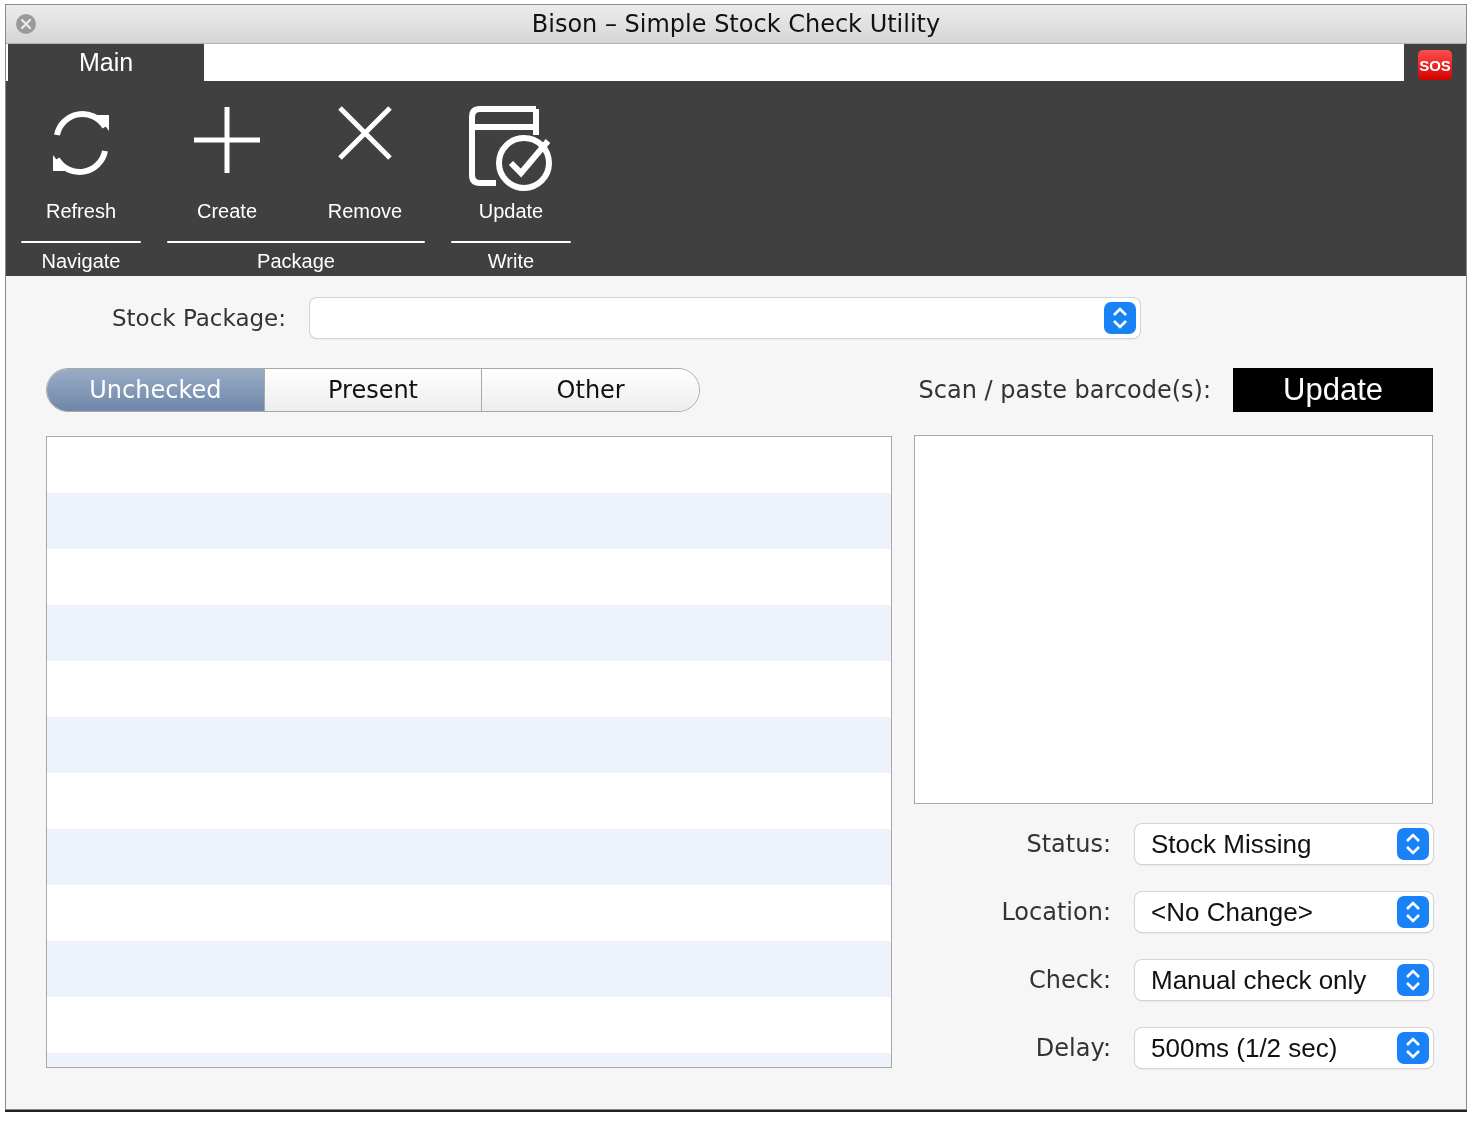 Image resolution: width=1480 pixels, height=1122 pixels. I want to click on field-label: Status:, so click(1068, 844).